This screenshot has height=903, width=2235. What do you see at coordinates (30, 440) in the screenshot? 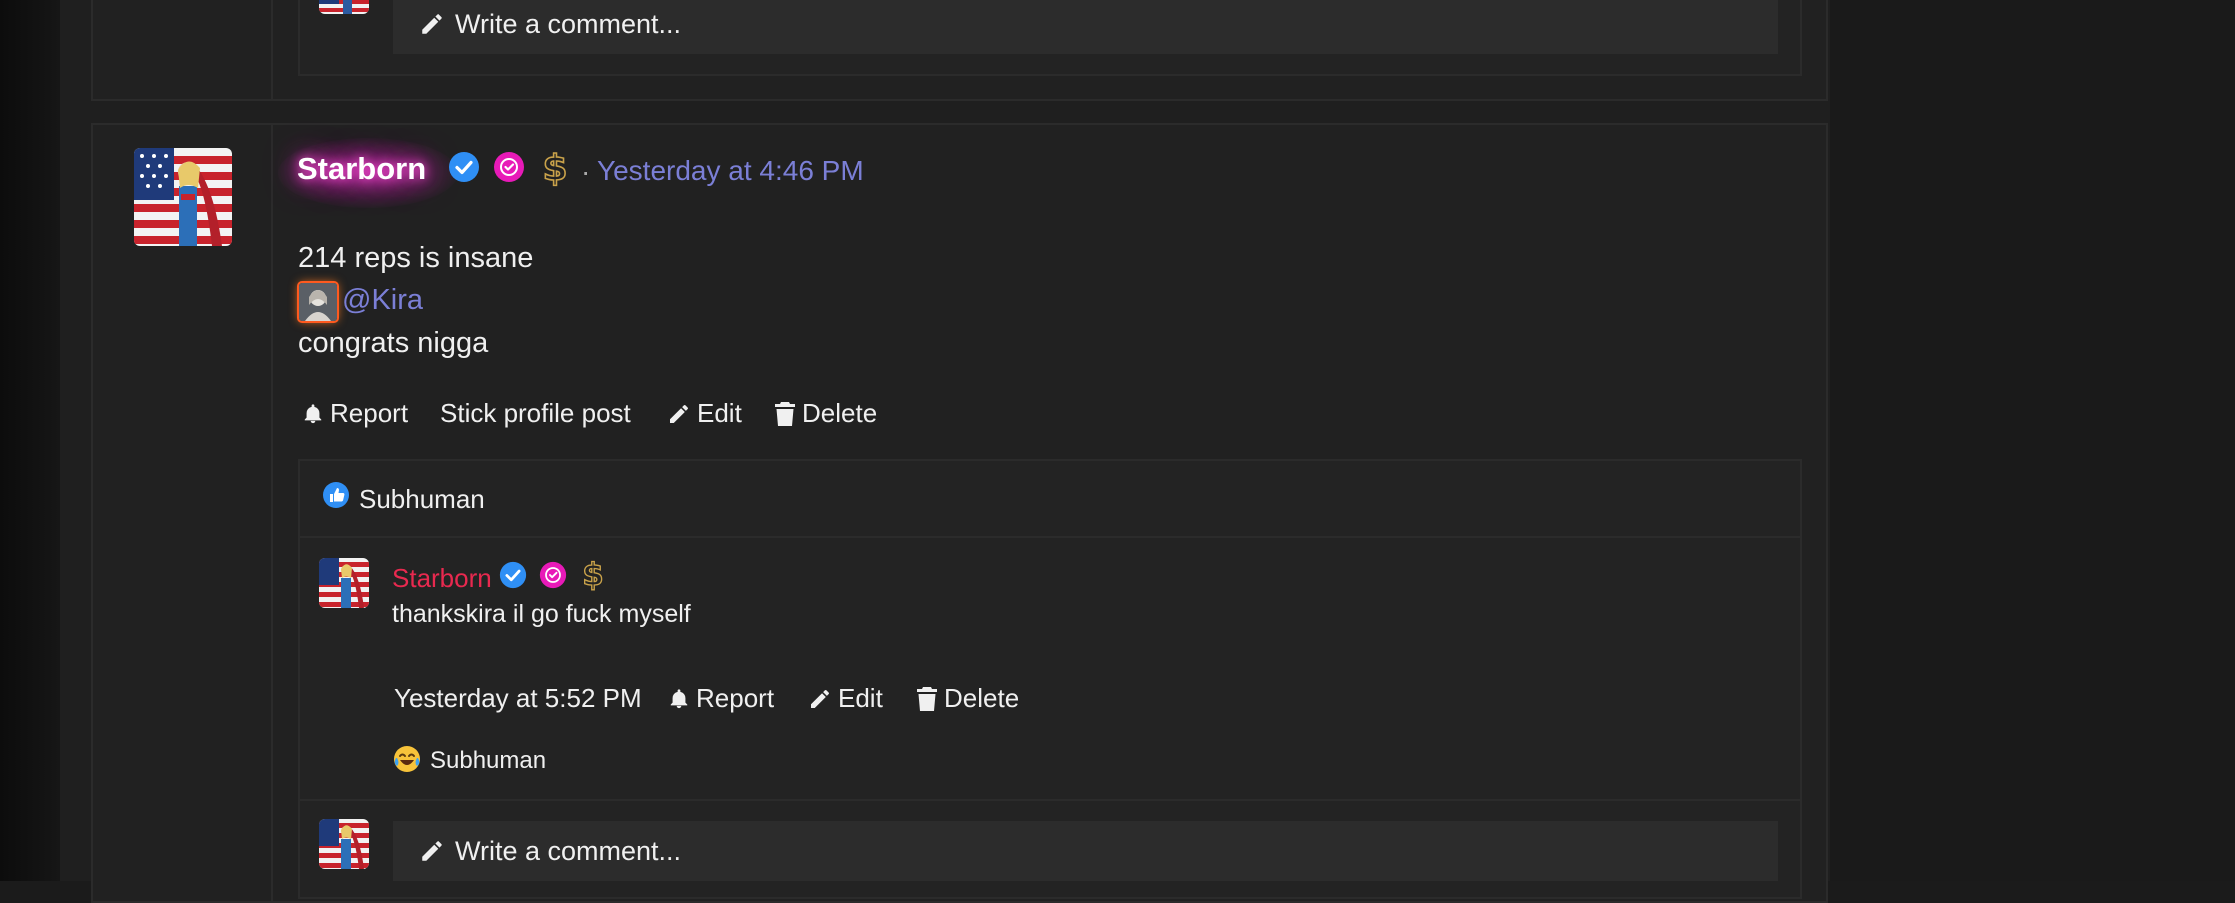
I see `page-left-margin` at bounding box center [30, 440].